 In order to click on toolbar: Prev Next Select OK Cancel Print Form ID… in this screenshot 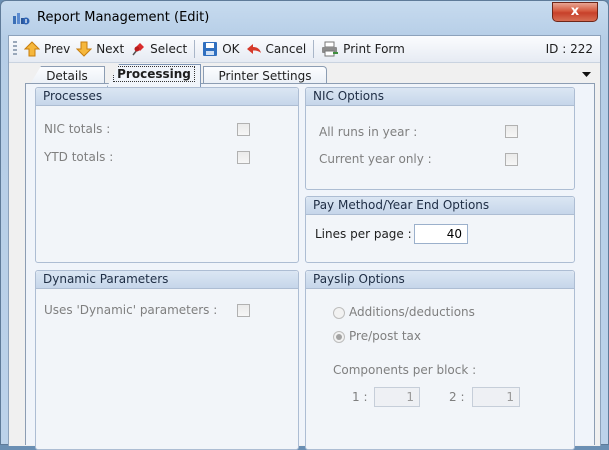, I will do `click(304, 49)`.